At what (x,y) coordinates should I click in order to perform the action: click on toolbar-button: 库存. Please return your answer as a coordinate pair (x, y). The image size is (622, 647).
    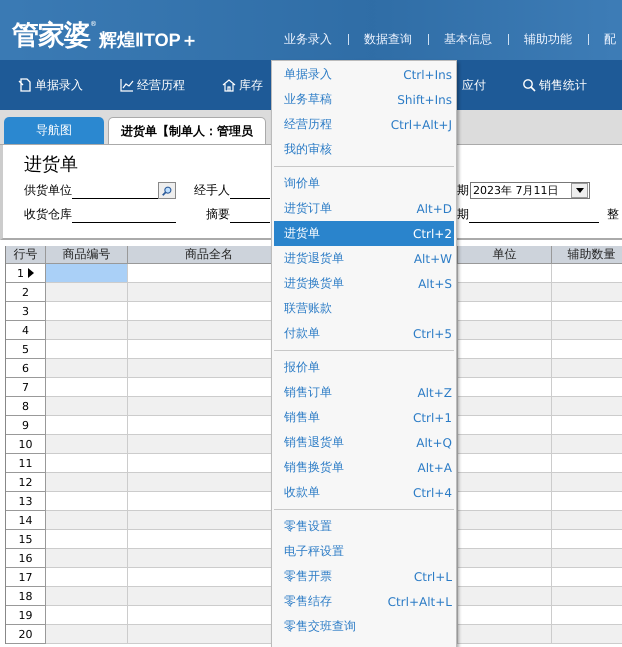
    Looking at the image, I should click on (242, 85).